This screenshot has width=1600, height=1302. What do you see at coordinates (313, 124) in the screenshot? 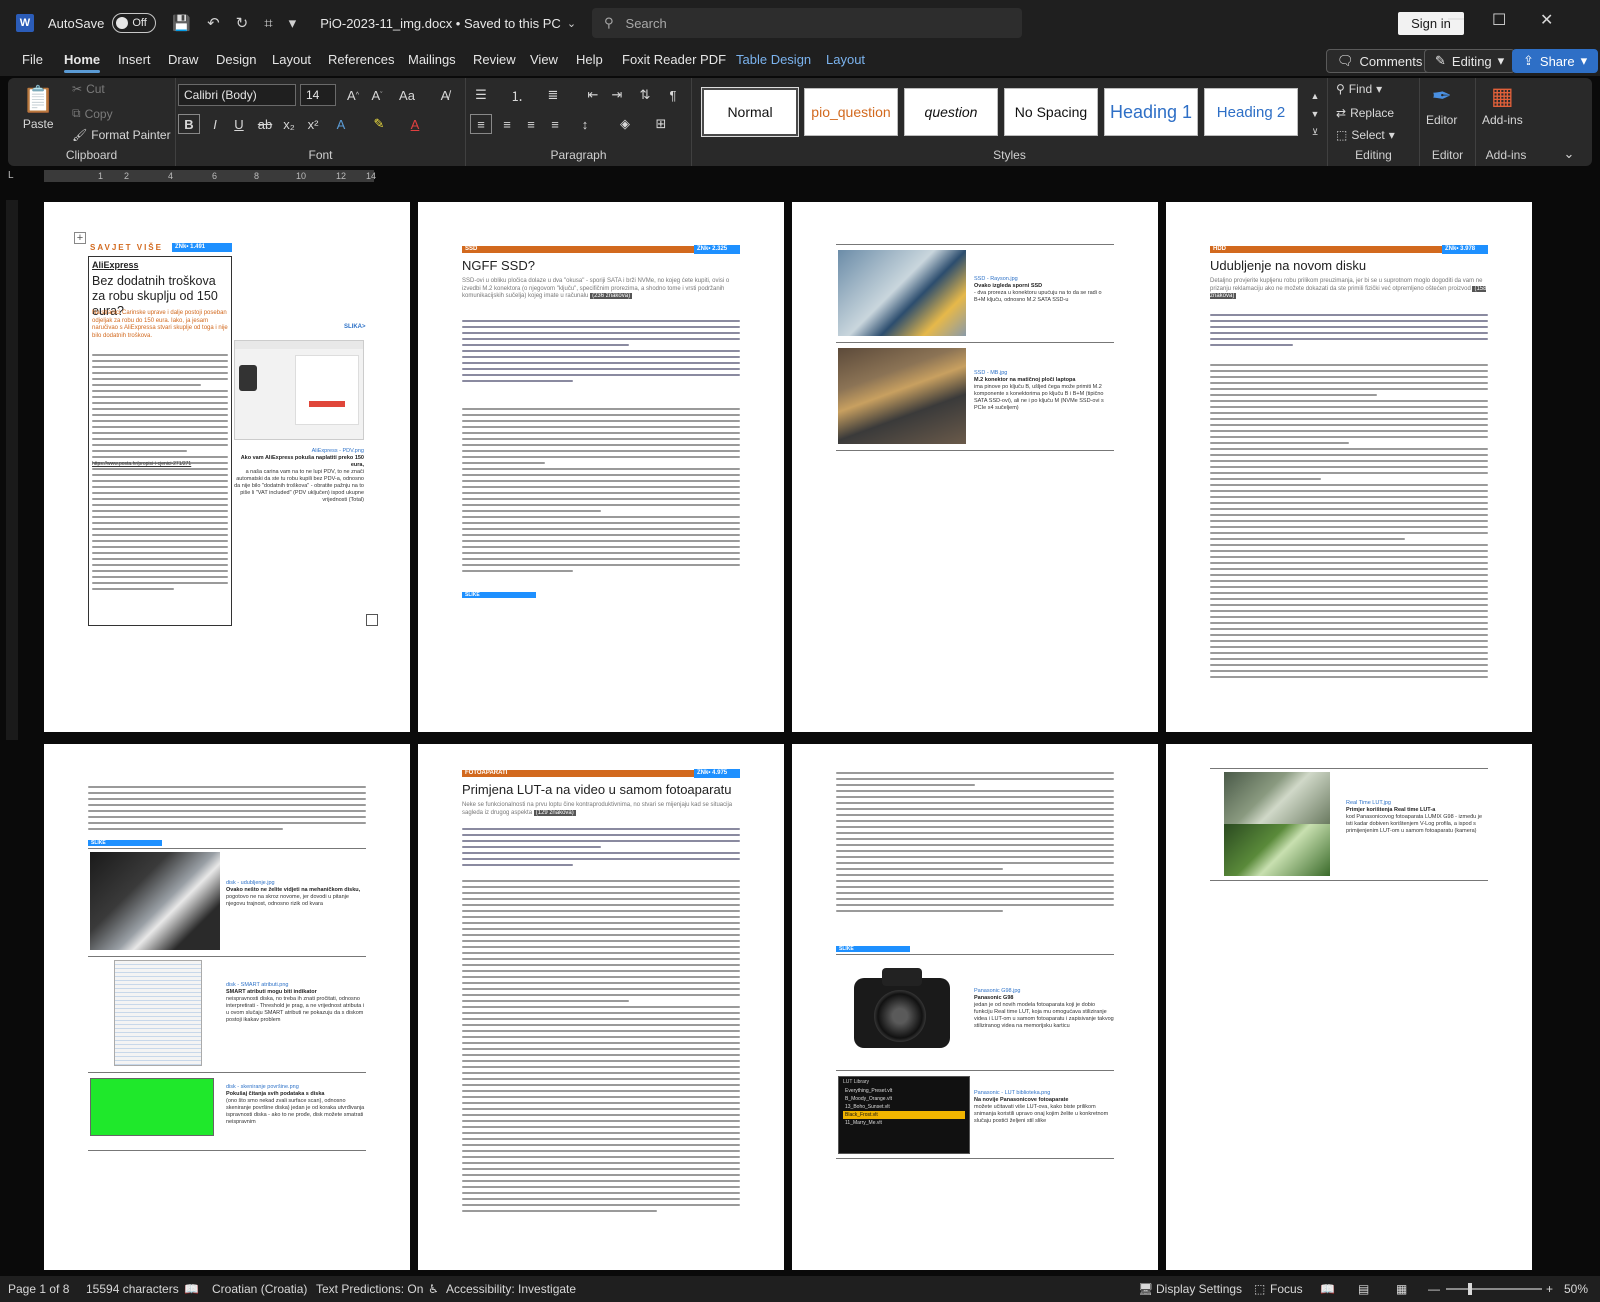
I see `superscript-icon: x²` at bounding box center [313, 124].